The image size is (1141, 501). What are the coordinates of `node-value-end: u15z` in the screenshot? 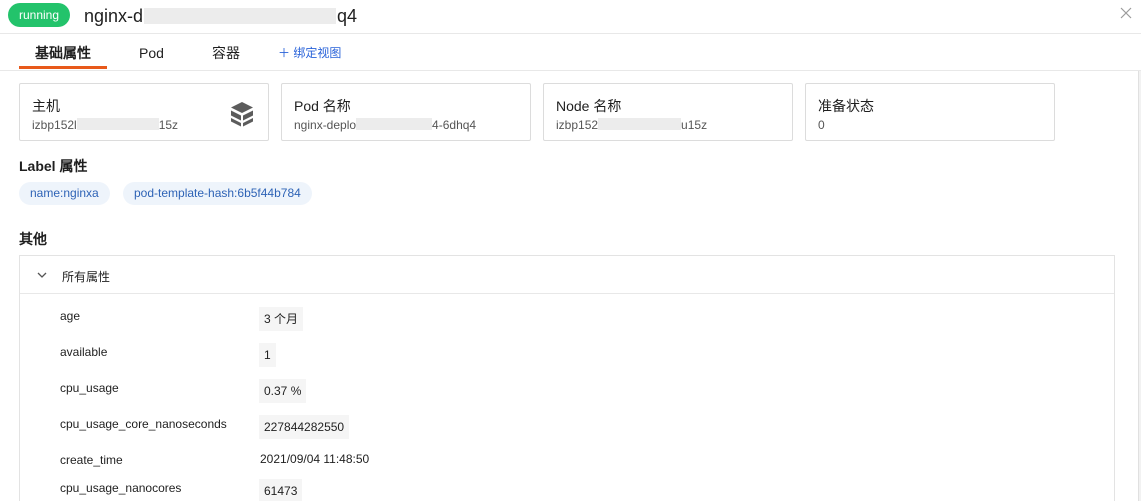 It's located at (694, 125).